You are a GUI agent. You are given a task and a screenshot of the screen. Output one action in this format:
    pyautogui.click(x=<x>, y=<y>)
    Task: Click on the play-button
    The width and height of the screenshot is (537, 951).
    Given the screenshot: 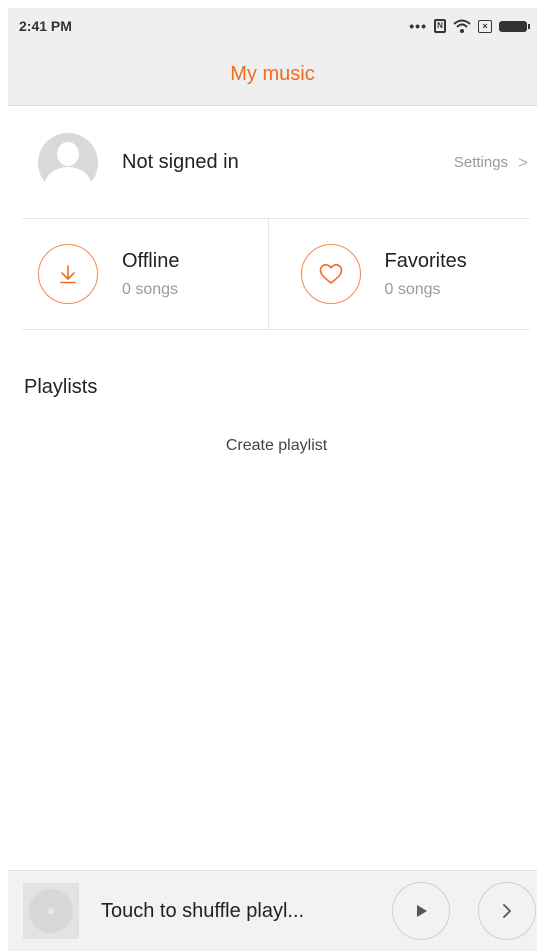 What is the action you would take?
    pyautogui.click(x=421, y=911)
    